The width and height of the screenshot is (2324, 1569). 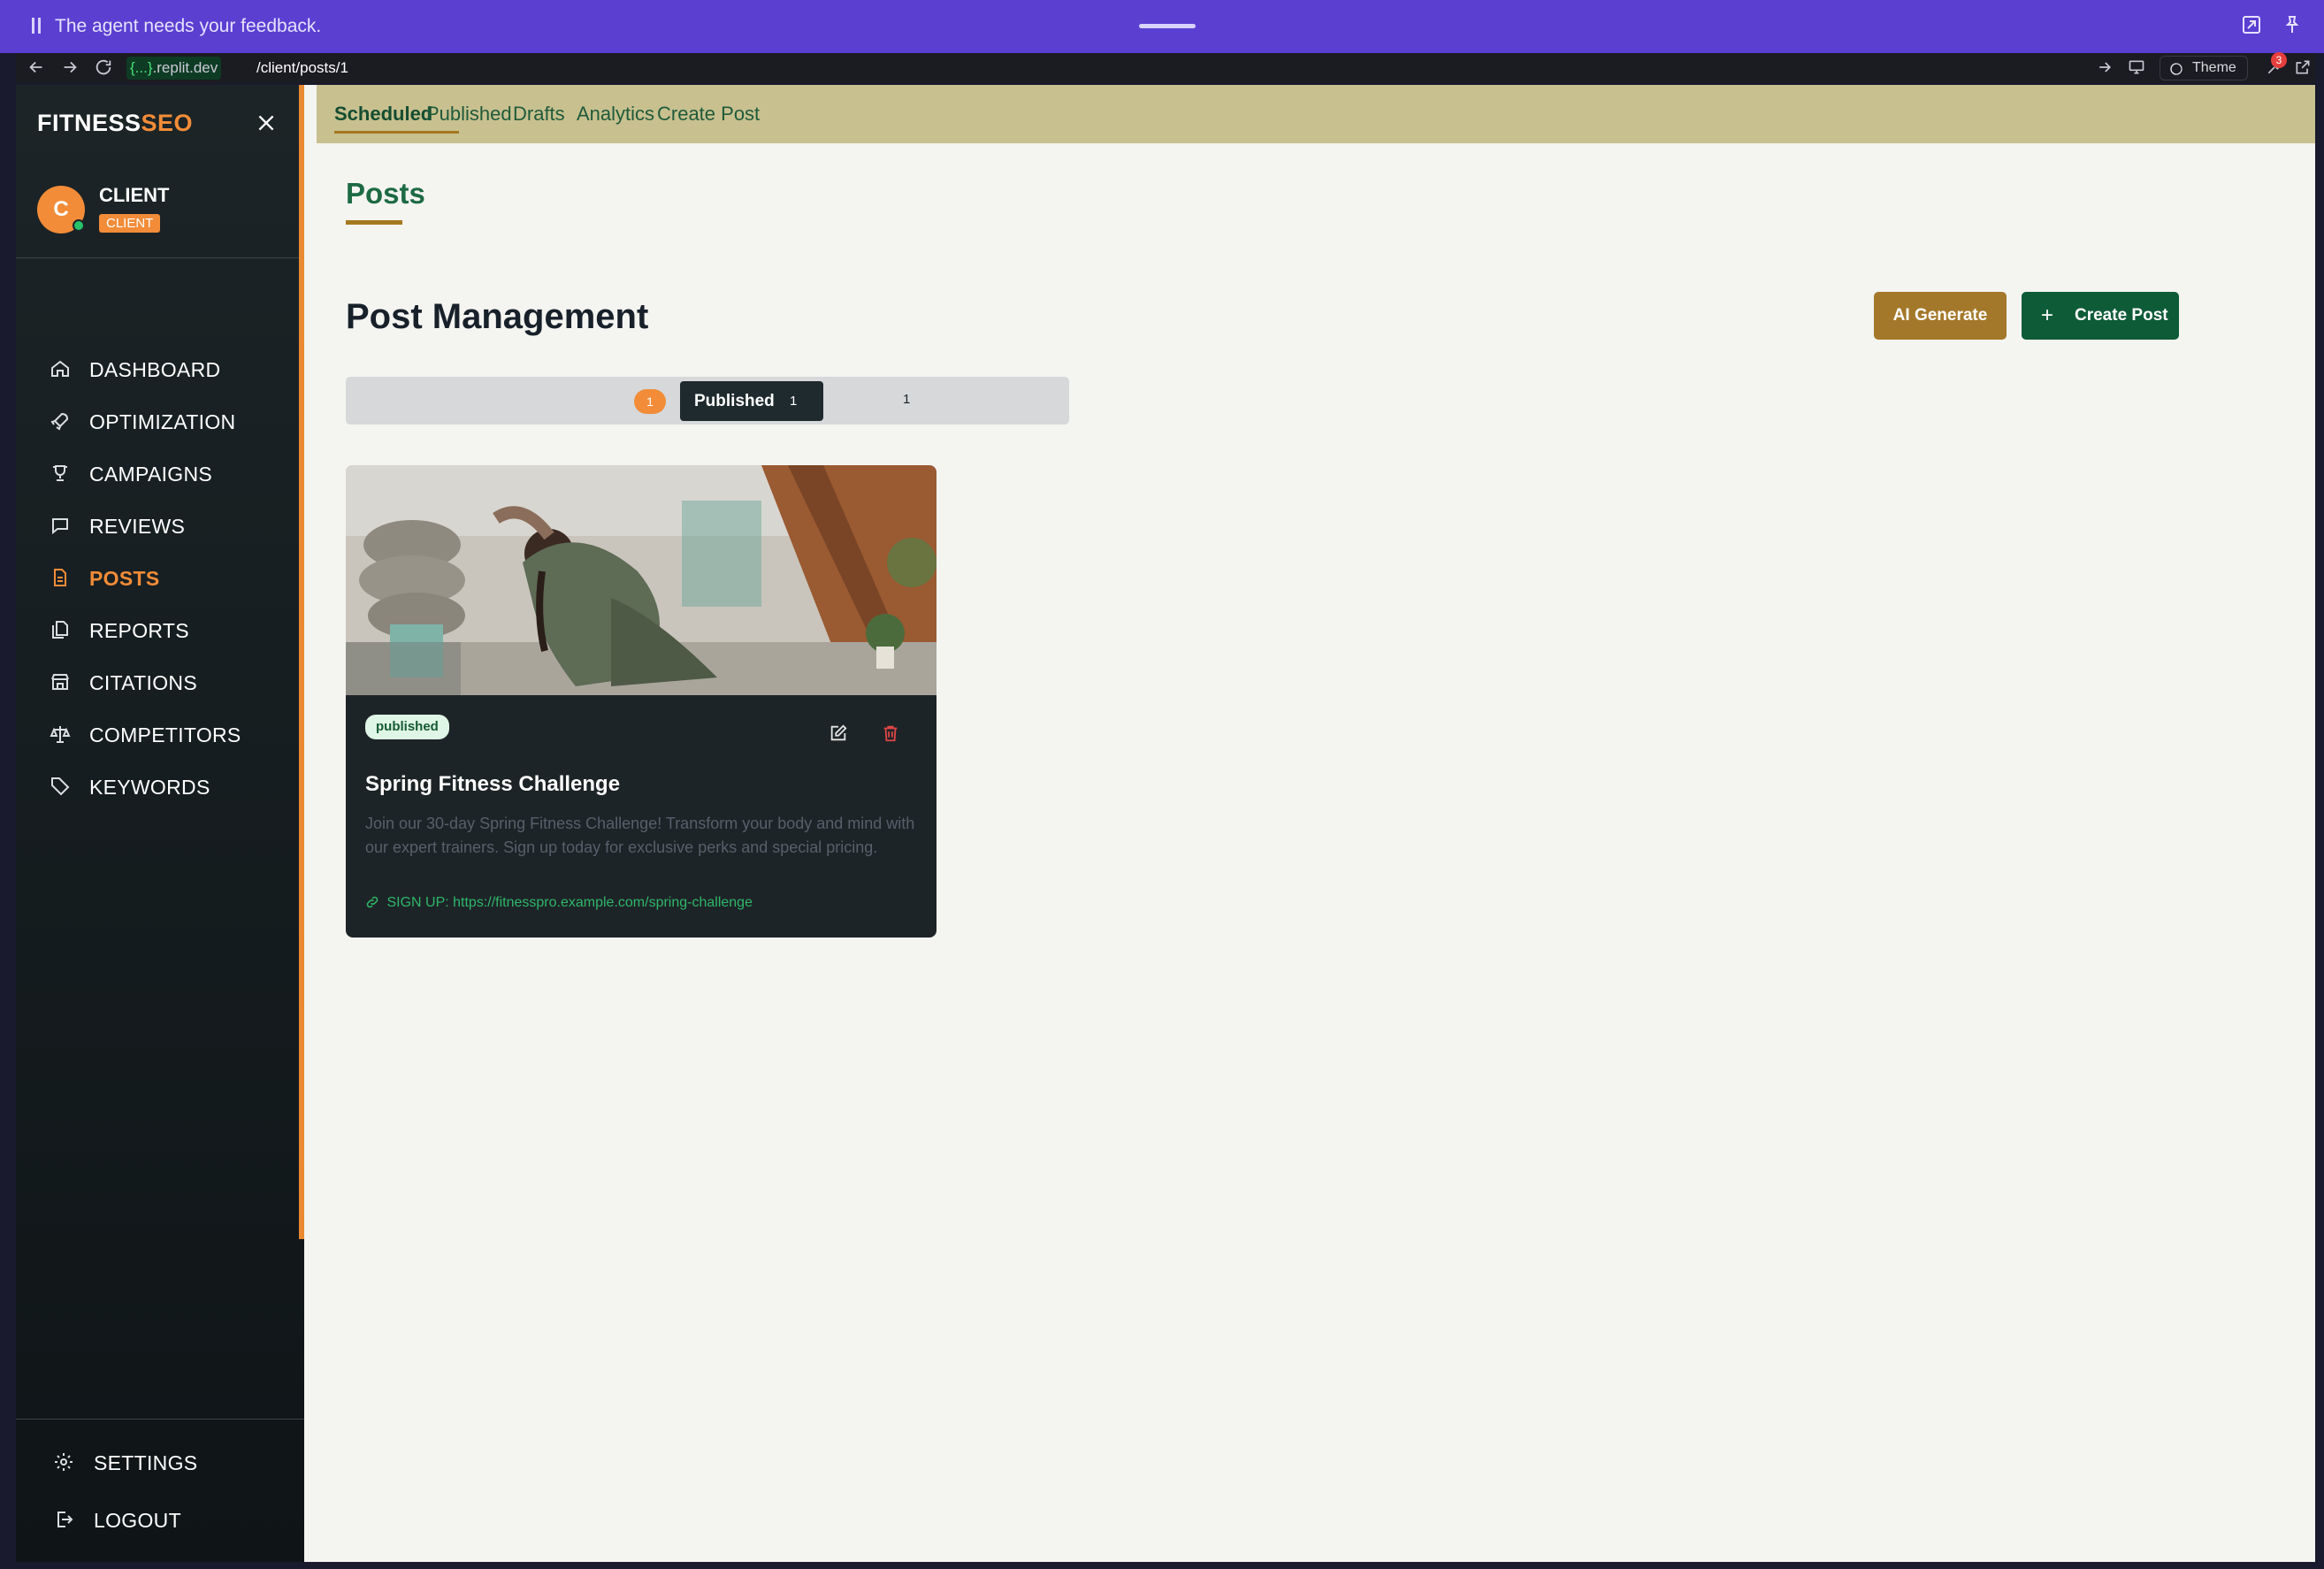 I want to click on post-title: Spring Fitness Challenge, so click(x=493, y=784).